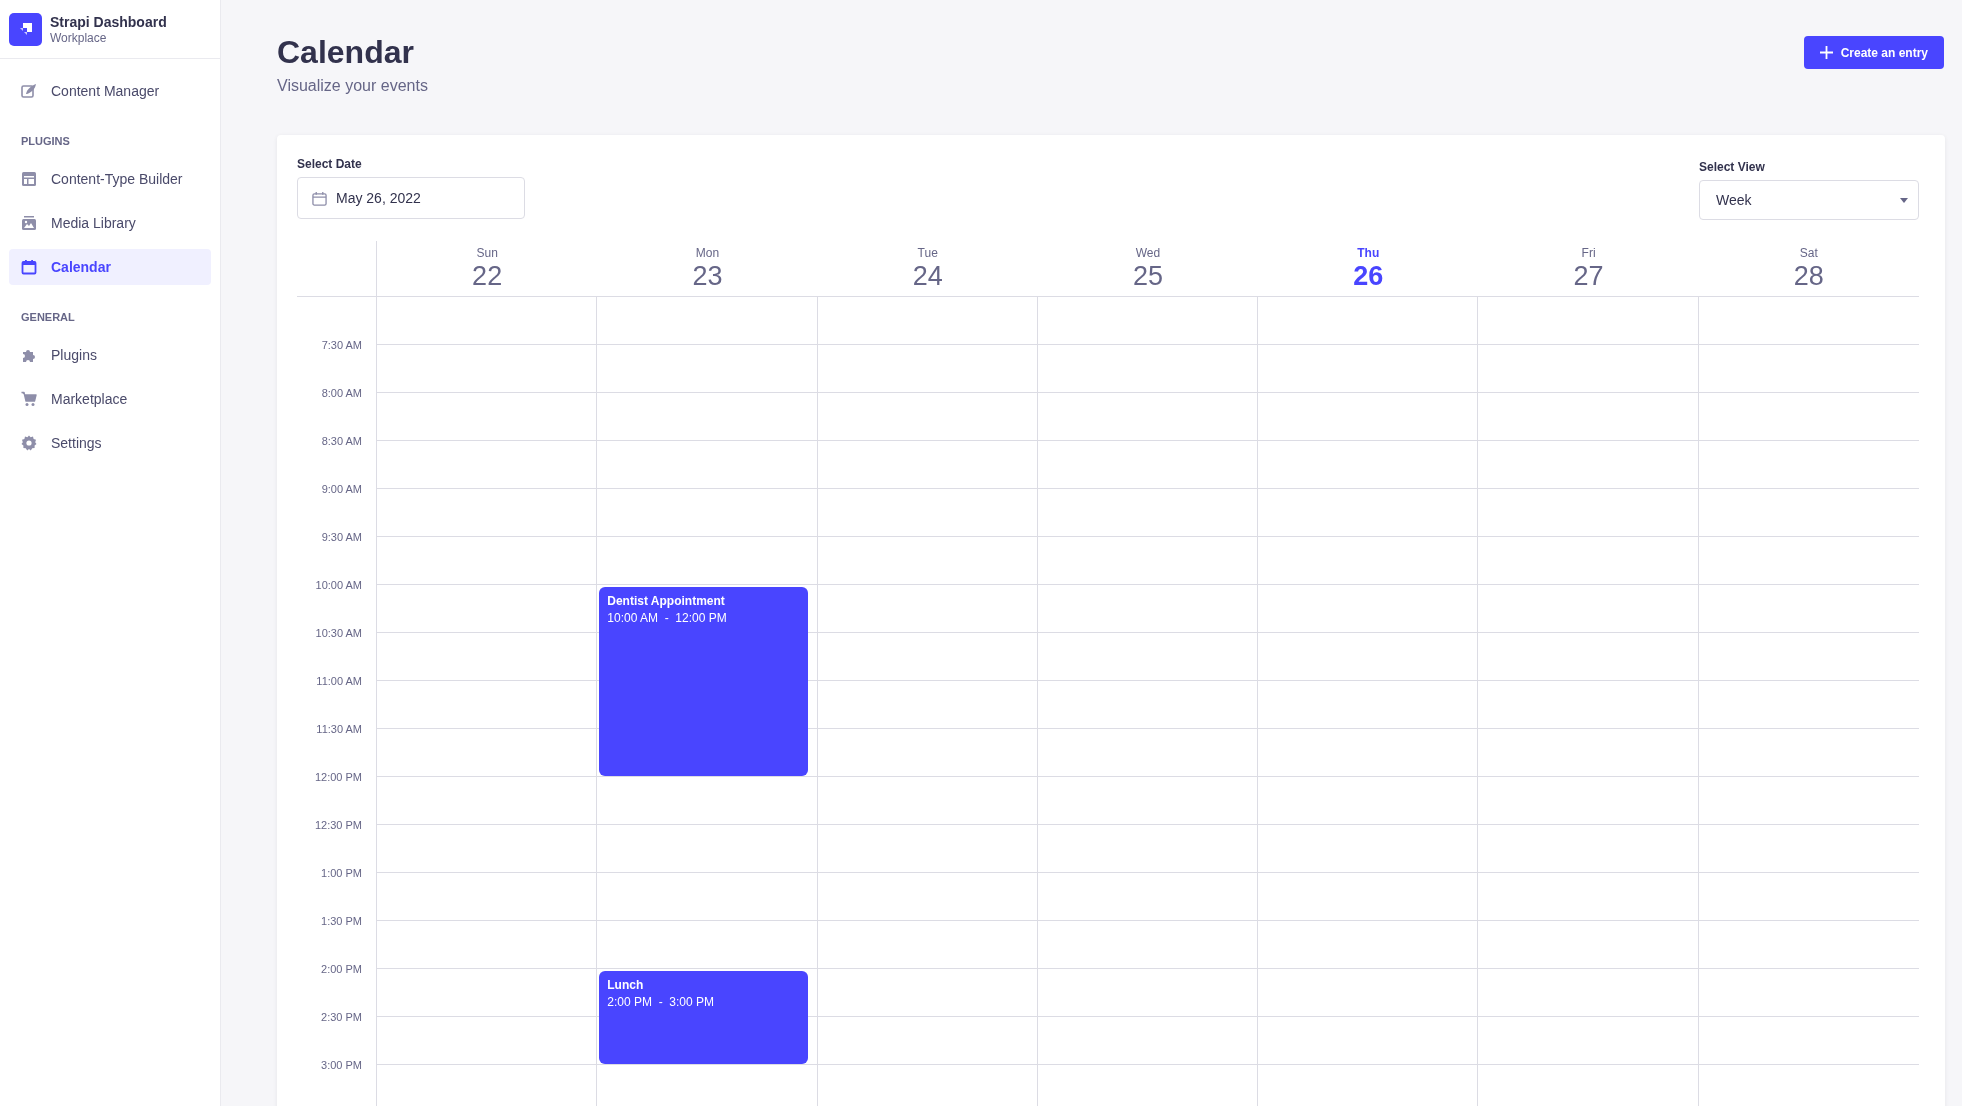 The width and height of the screenshot is (1962, 1106). I want to click on cart-icon, so click(29, 399).